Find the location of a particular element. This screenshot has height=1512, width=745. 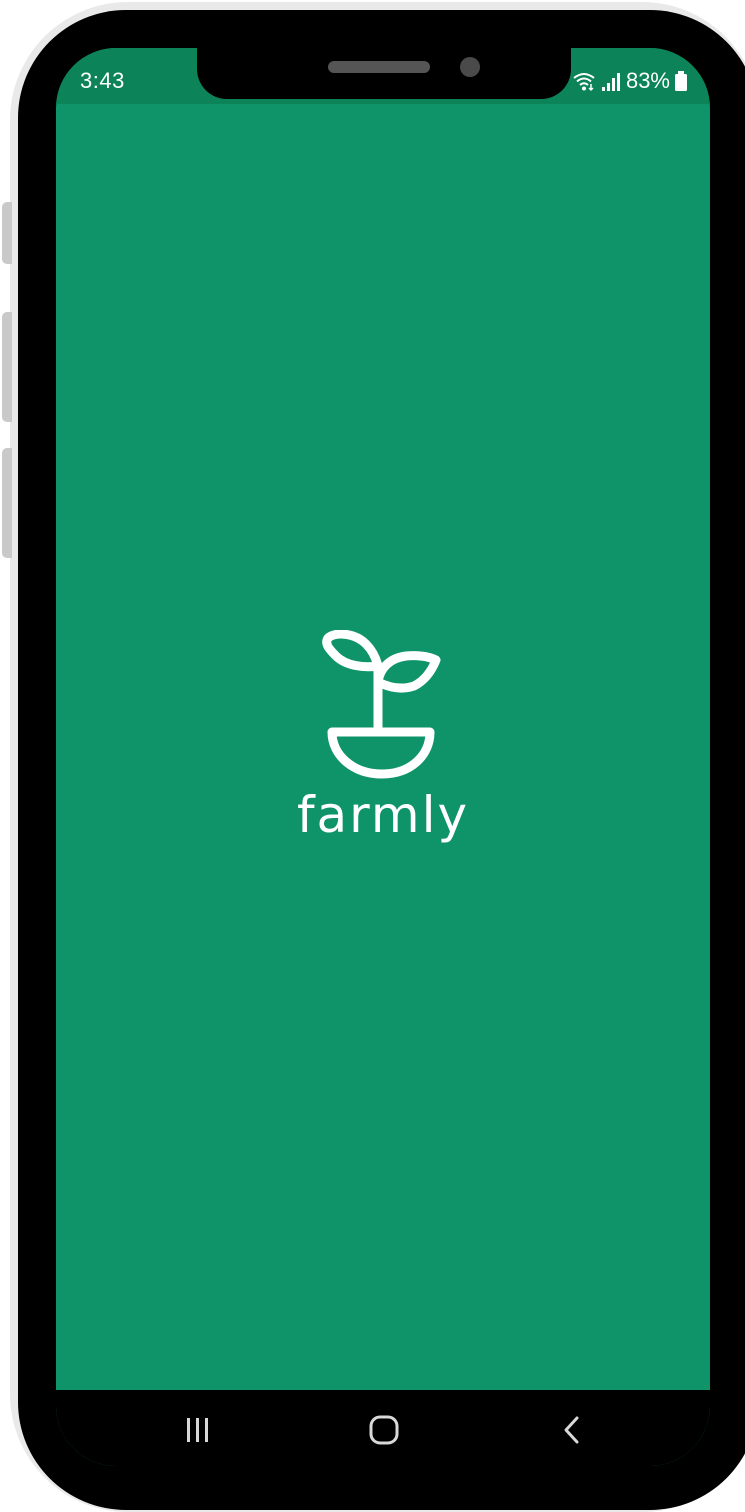

status-indicators: 83% is located at coordinates (630, 81).